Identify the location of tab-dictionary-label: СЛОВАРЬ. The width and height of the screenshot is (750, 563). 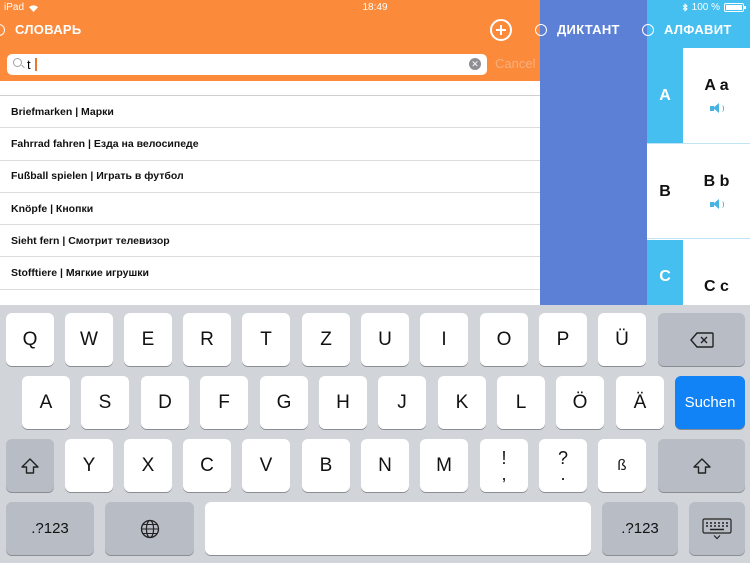
(48, 29).